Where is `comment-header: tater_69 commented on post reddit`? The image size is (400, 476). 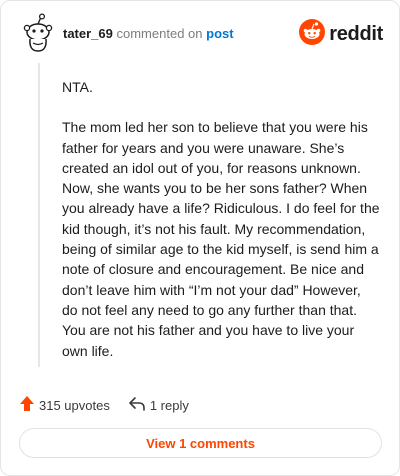
comment-header: tater_69 commented on post reddit is located at coordinates (201, 33).